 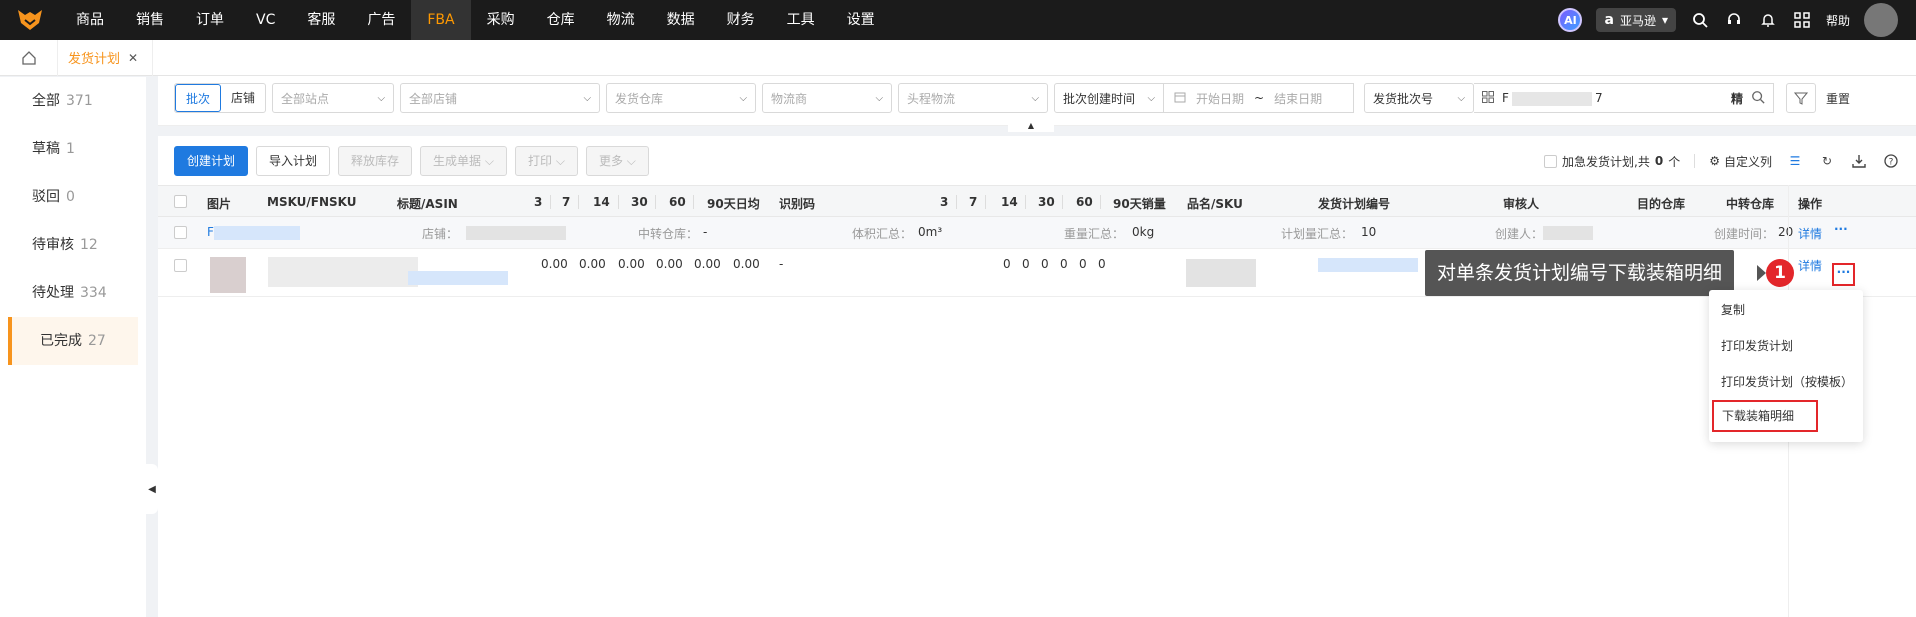 What do you see at coordinates (211, 161) in the screenshot?
I see `create-plan-button: 创建计划` at bounding box center [211, 161].